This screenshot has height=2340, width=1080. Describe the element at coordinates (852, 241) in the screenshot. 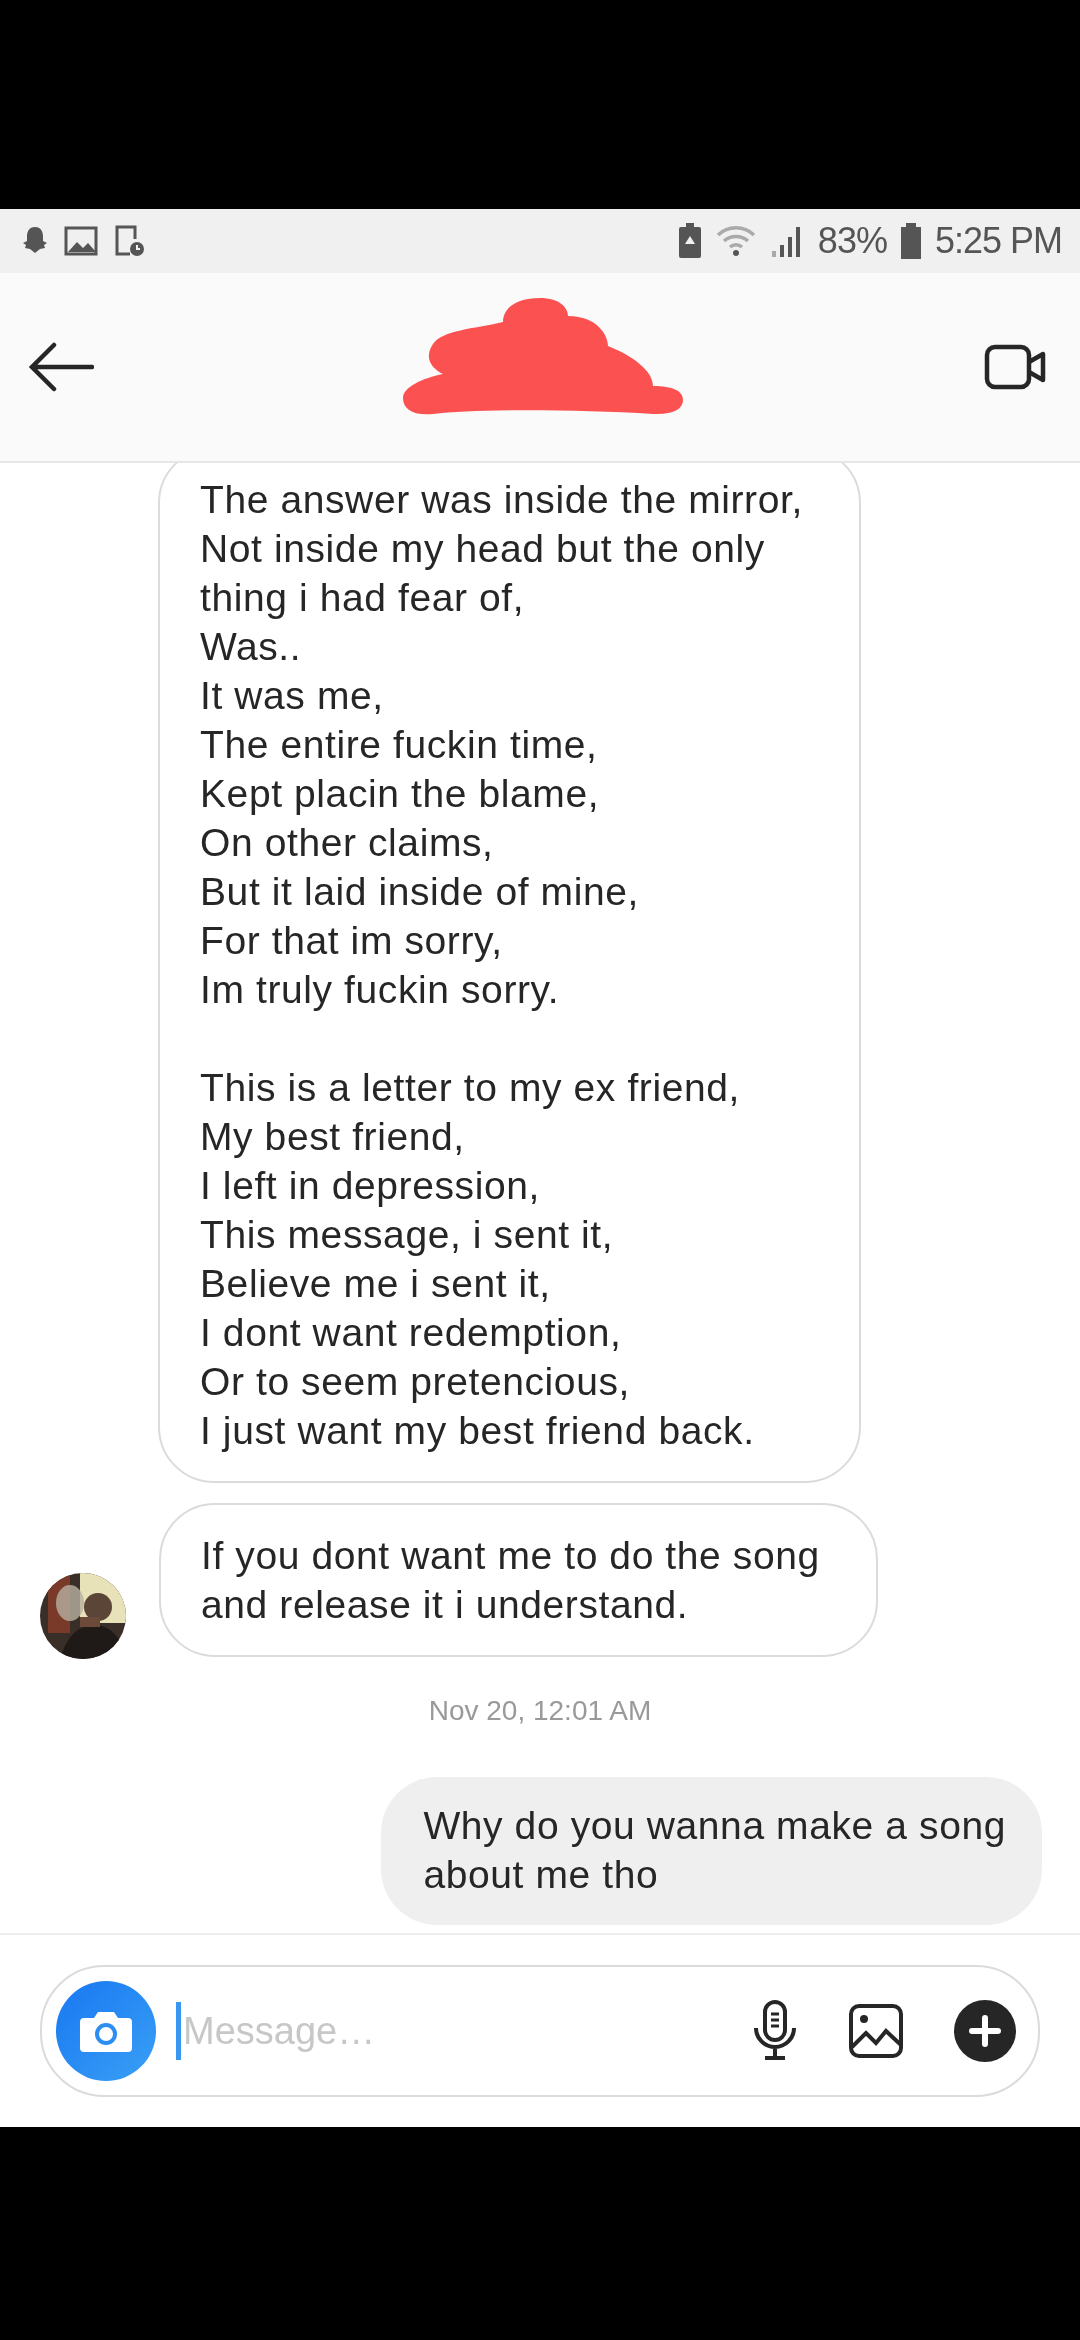

I see `battery-percentage: 83%` at that location.